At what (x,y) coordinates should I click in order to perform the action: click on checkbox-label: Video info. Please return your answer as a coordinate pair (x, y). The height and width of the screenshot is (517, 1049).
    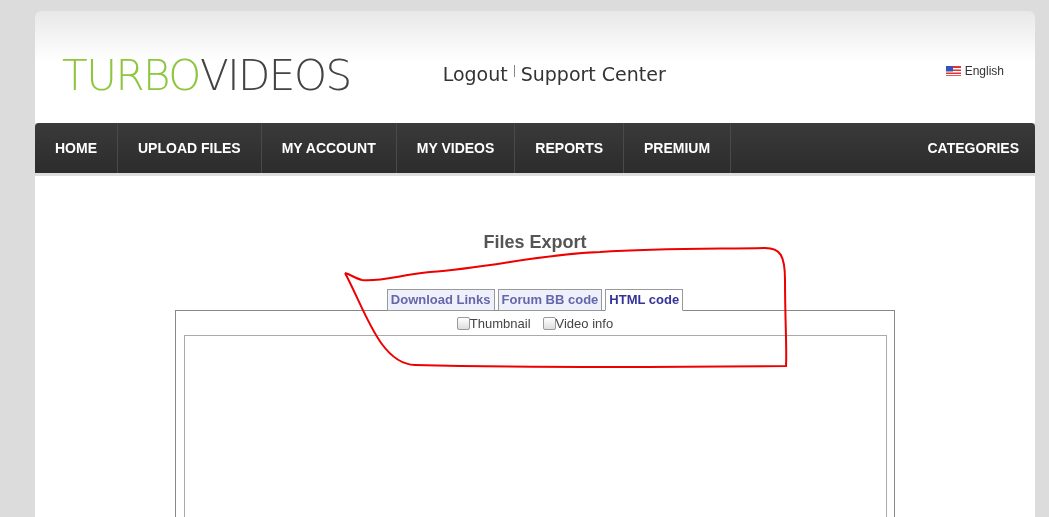
    Looking at the image, I should click on (584, 323).